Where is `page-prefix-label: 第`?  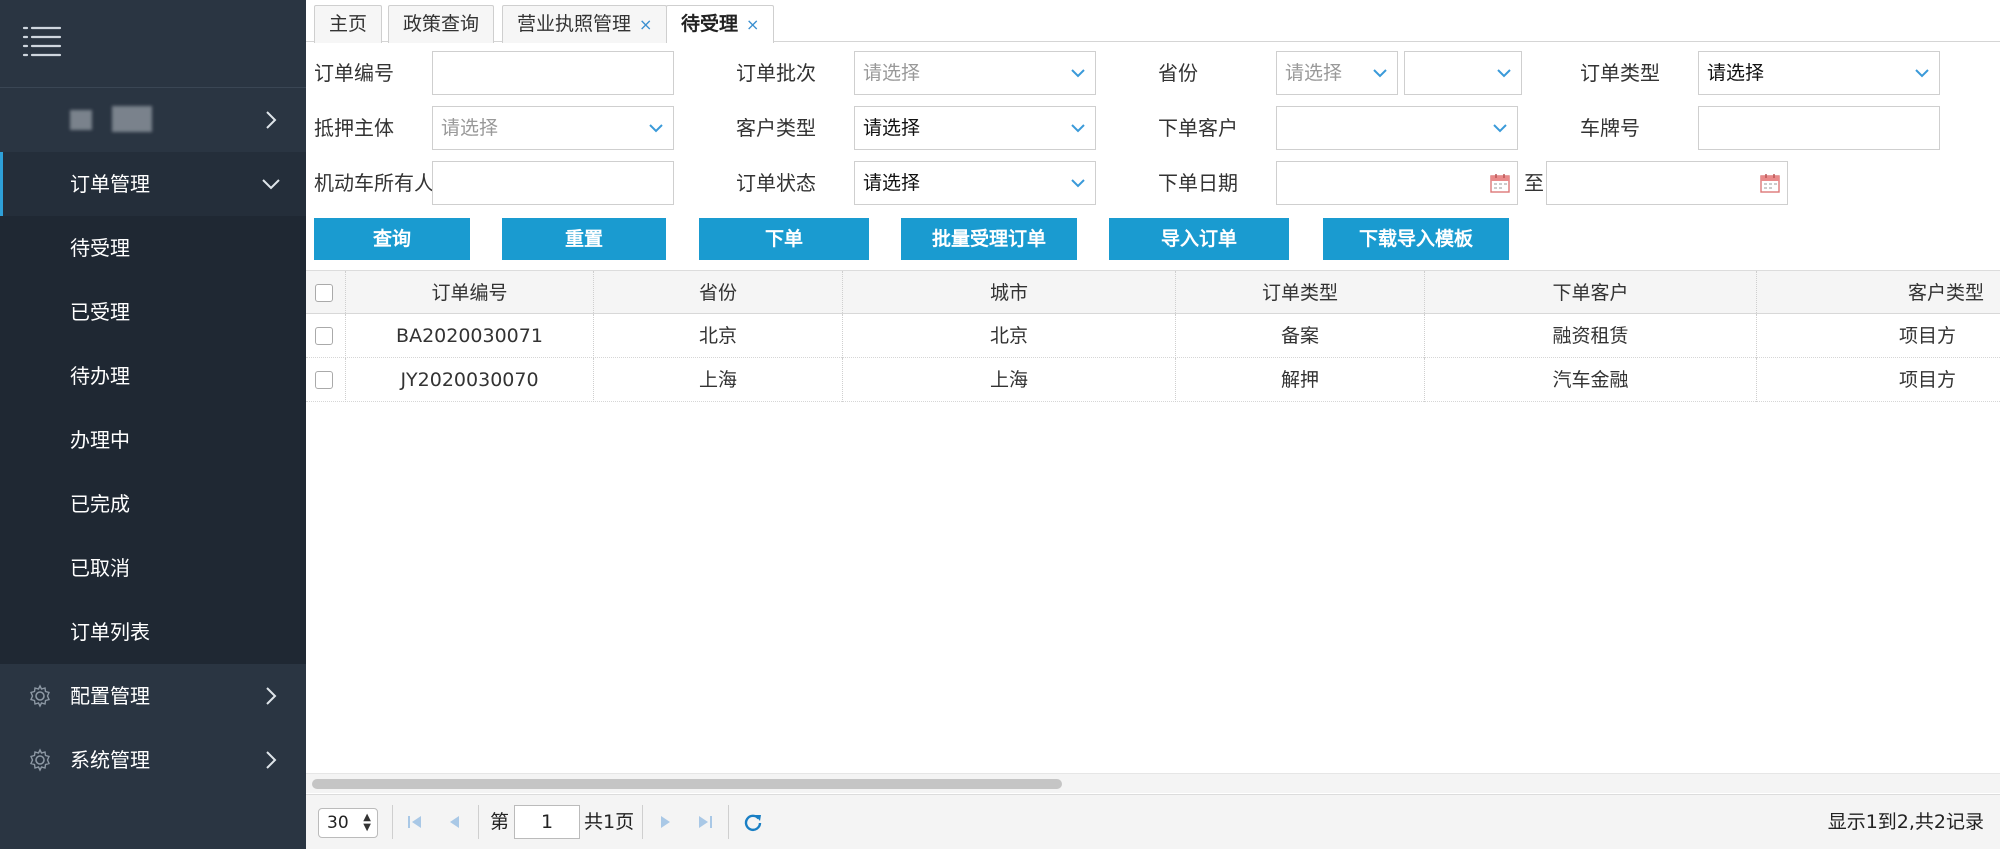 page-prefix-label: 第 is located at coordinates (500, 822).